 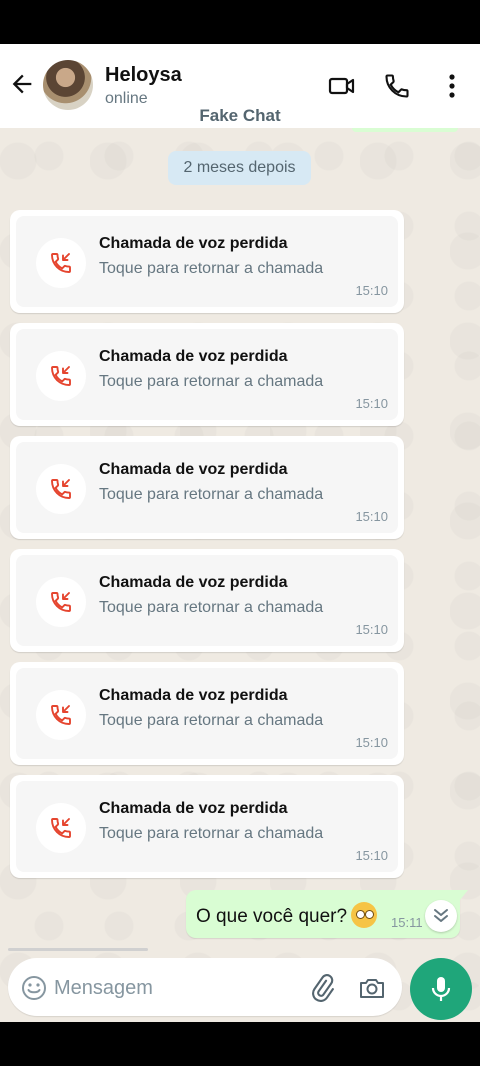 What do you see at coordinates (240, 86) in the screenshot?
I see `chat-header: Heloysa online Fake Chat` at bounding box center [240, 86].